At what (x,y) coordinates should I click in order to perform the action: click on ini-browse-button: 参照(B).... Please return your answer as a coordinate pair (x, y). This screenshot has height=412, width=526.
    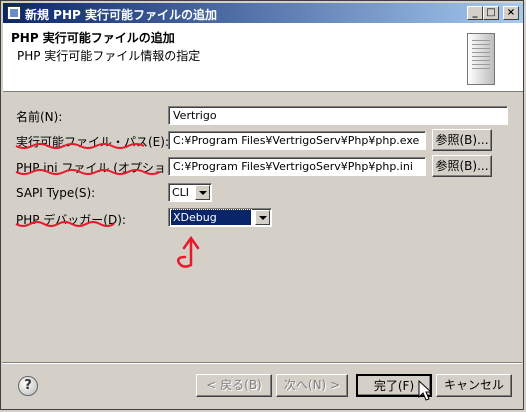
    Looking at the image, I should click on (462, 166).